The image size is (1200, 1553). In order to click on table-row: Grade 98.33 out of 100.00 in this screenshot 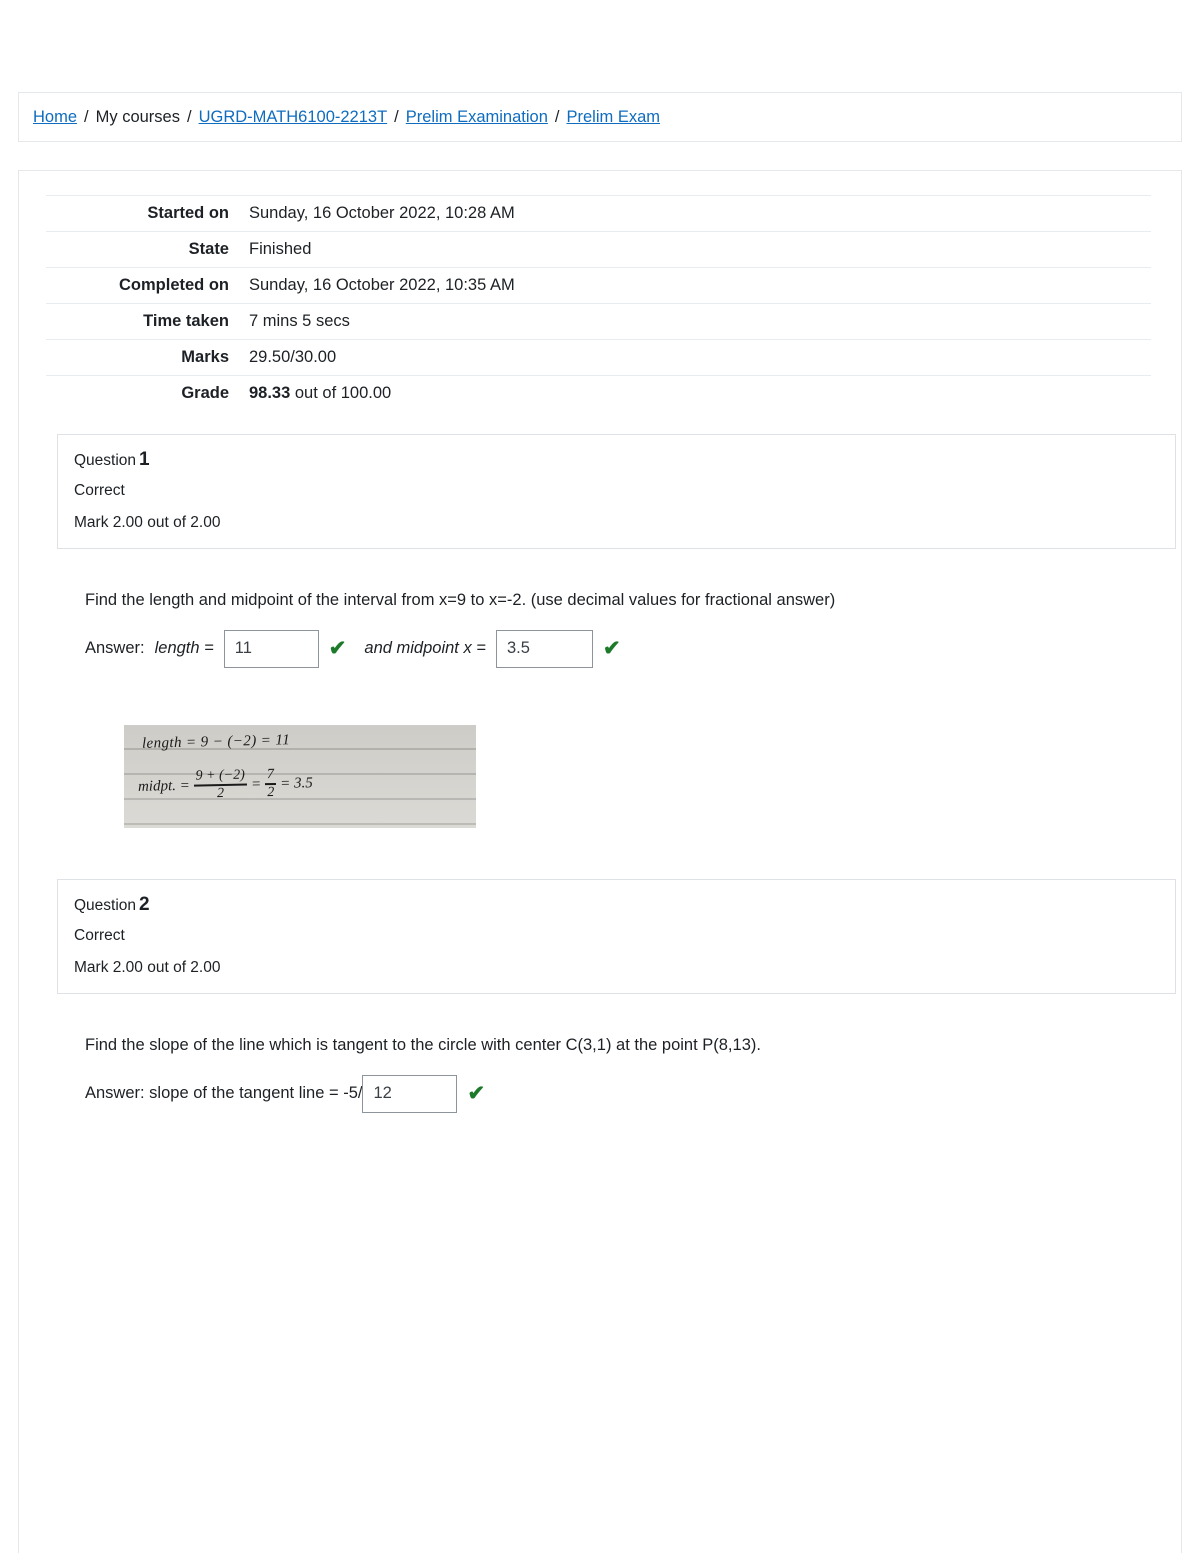, I will do `click(598, 393)`.